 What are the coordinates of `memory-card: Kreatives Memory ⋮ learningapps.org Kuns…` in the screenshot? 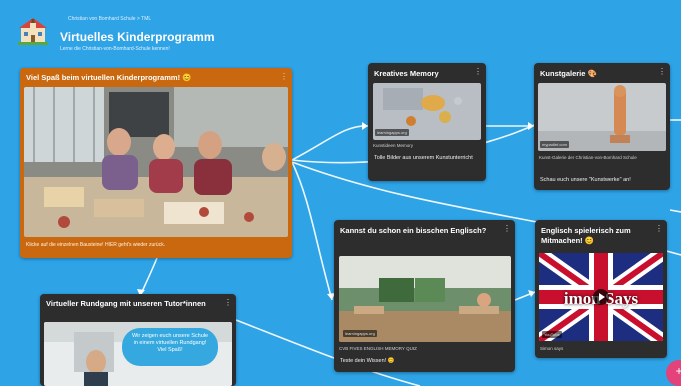 It's located at (427, 122).